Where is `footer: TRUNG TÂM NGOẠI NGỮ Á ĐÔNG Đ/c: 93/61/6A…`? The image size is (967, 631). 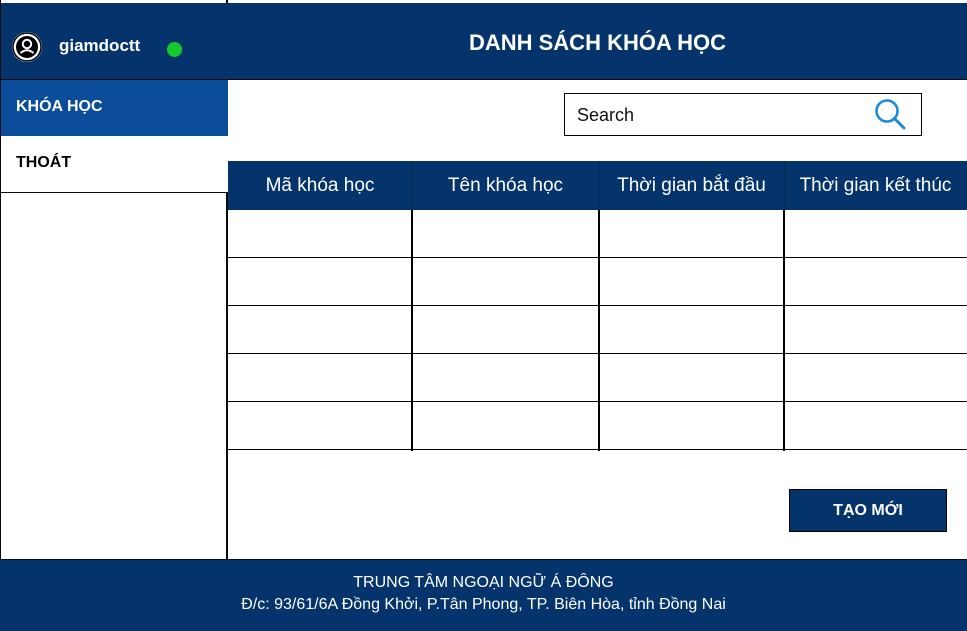 footer: TRUNG TÂM NGOẠI NGỮ Á ĐÔNG Đ/c: 93/61/6A… is located at coordinates (483, 595).